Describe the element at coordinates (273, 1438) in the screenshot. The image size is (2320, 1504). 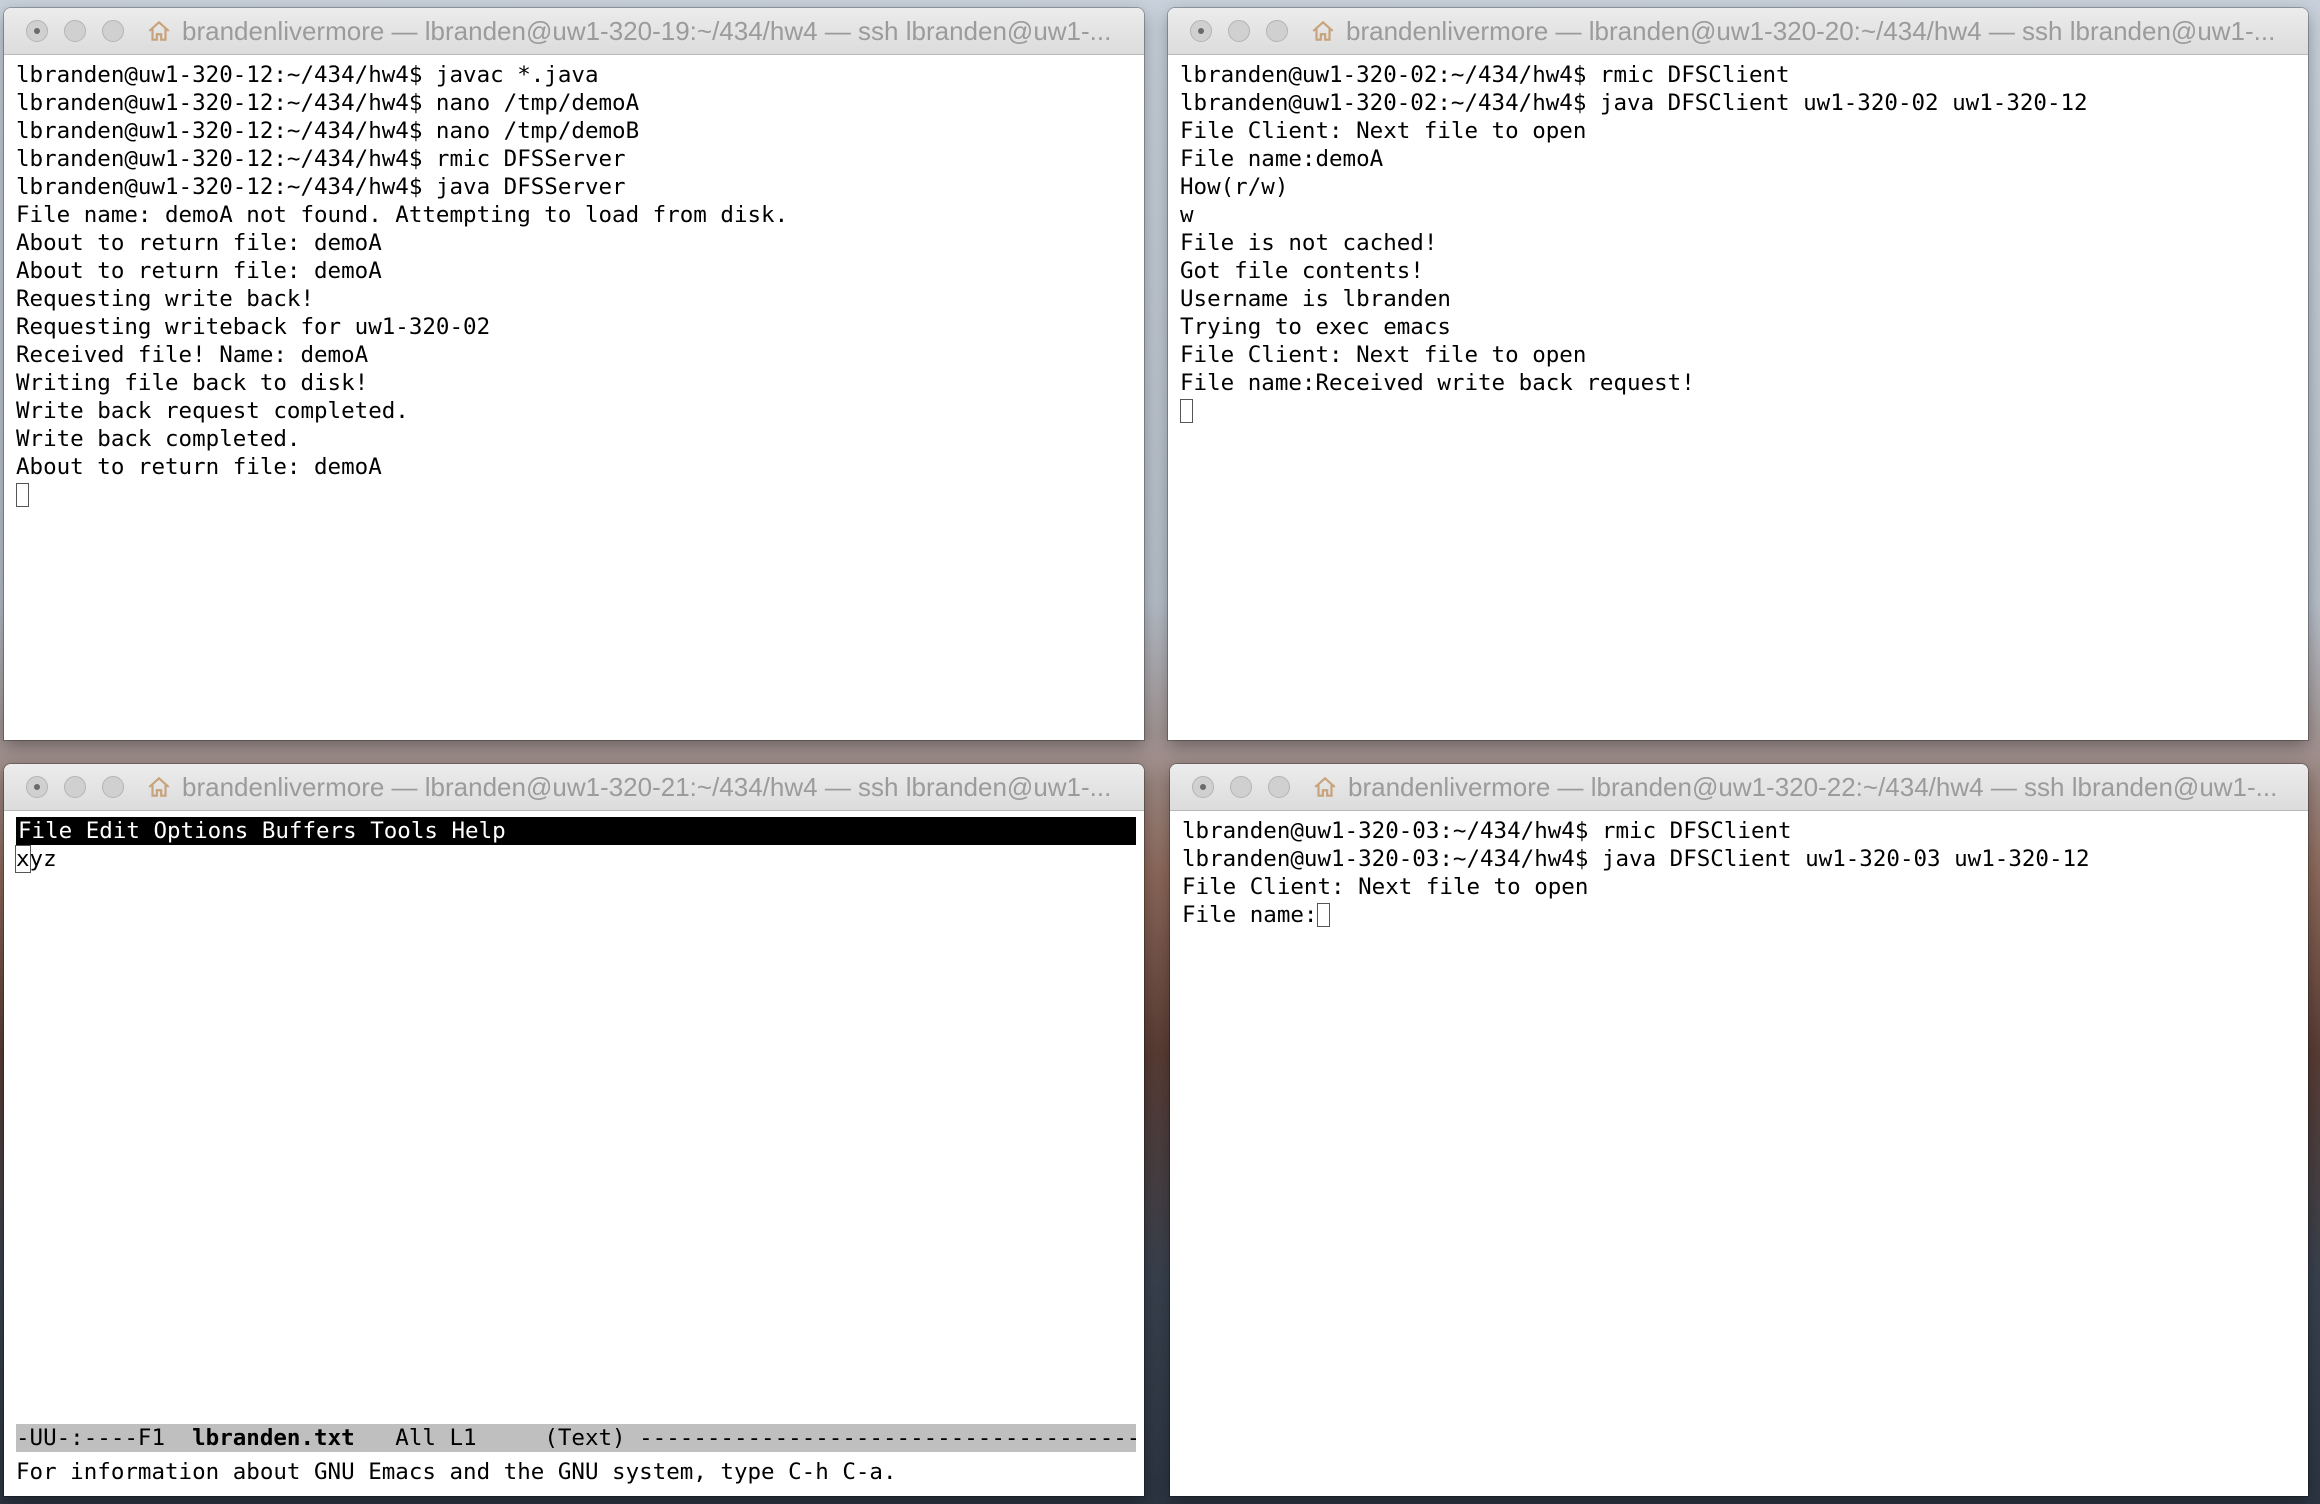
I see `mode-line-buffer-name: lbranden.txt` at that location.